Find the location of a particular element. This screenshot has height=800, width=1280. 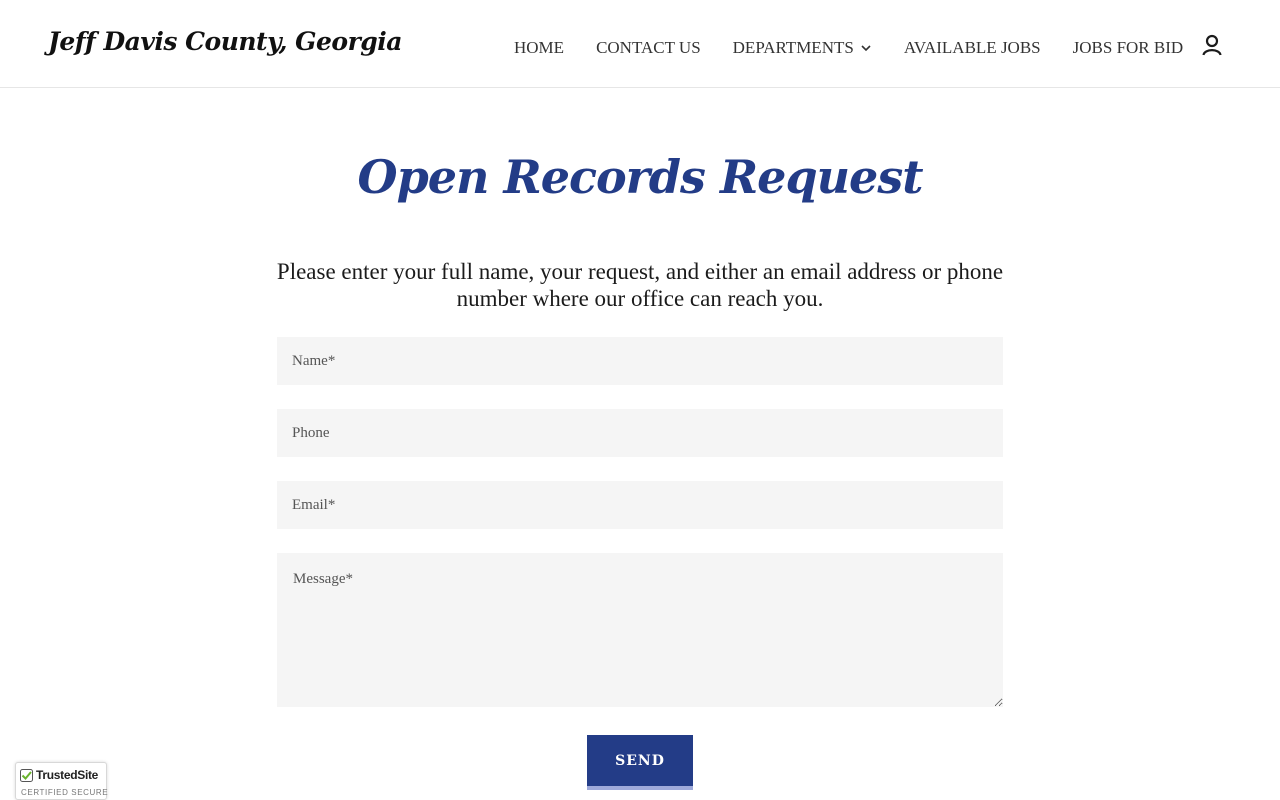

send-button: SEND is located at coordinates (640, 762).